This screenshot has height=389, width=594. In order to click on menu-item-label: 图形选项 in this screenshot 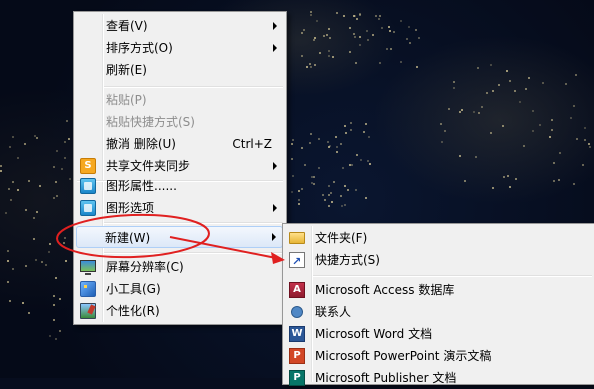, I will do `click(130, 208)`.